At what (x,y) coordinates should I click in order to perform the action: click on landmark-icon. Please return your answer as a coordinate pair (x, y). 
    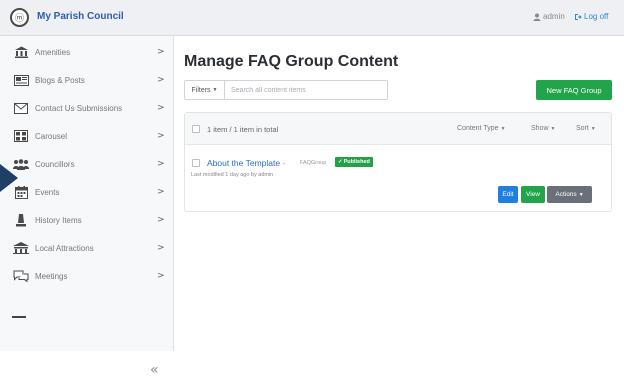
    Looking at the image, I should click on (21, 220).